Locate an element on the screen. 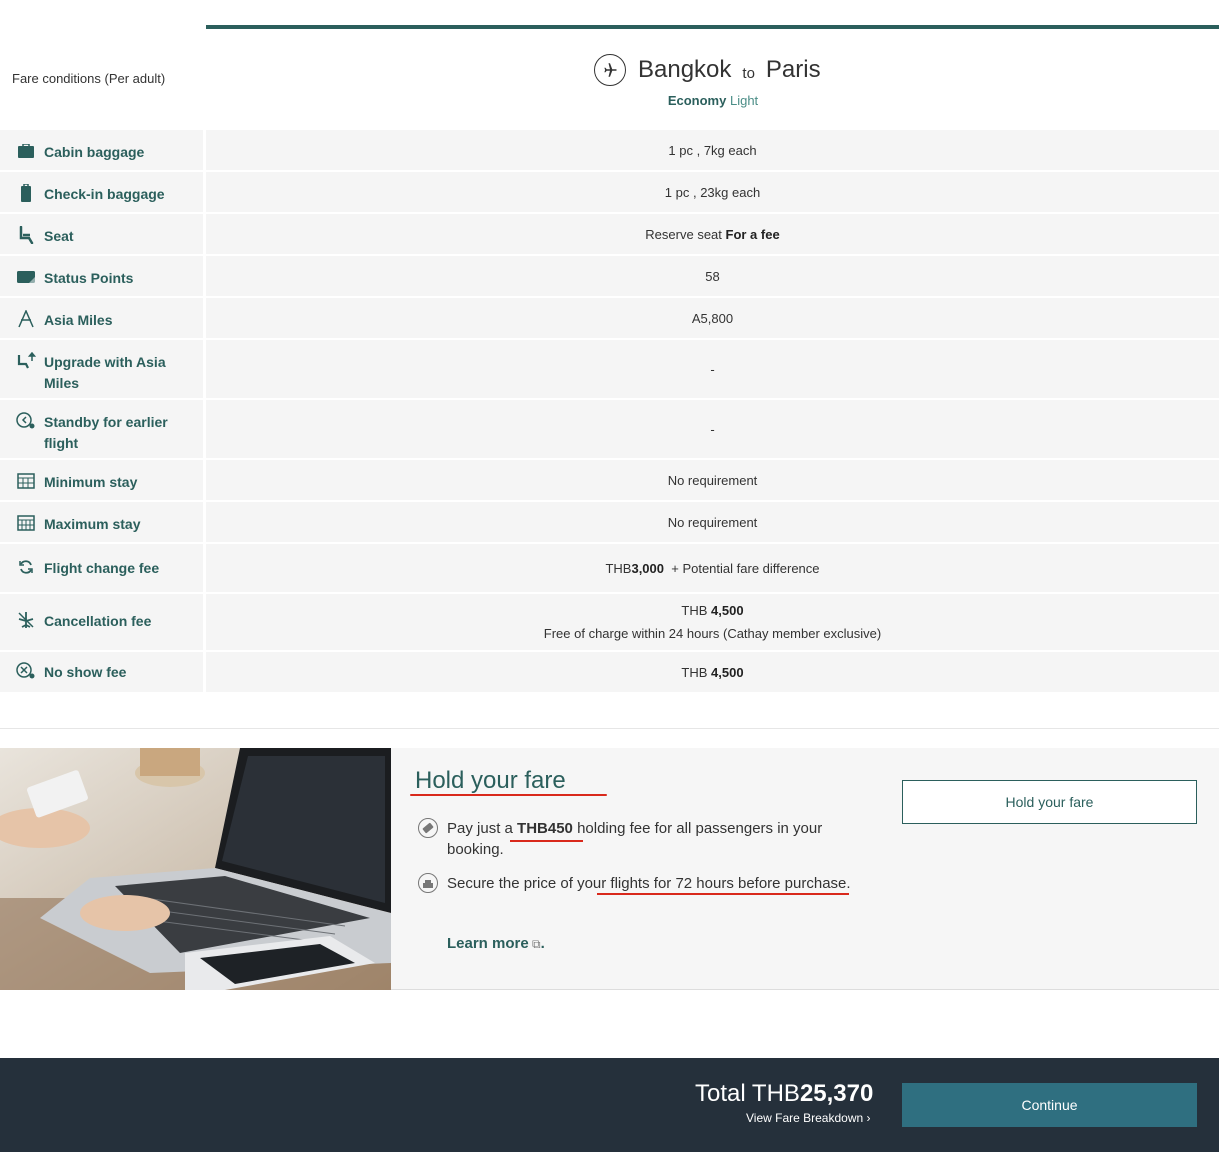  condition-value: 1 pc , 23kg each is located at coordinates (712, 192).